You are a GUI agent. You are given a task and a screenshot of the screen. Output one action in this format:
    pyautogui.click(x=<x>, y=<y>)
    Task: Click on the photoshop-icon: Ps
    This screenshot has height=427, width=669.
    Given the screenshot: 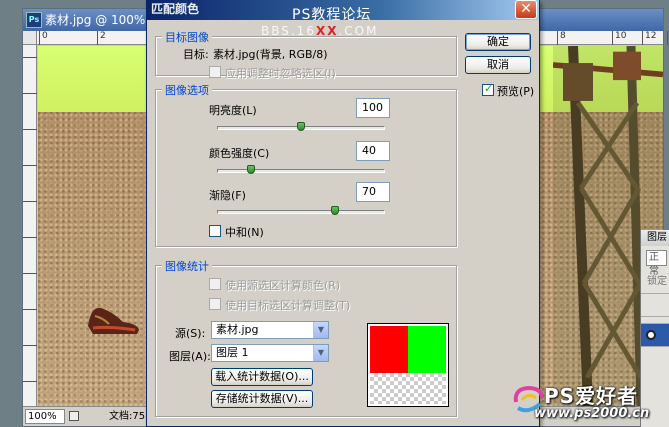 What is the action you would take?
    pyautogui.click(x=34, y=20)
    